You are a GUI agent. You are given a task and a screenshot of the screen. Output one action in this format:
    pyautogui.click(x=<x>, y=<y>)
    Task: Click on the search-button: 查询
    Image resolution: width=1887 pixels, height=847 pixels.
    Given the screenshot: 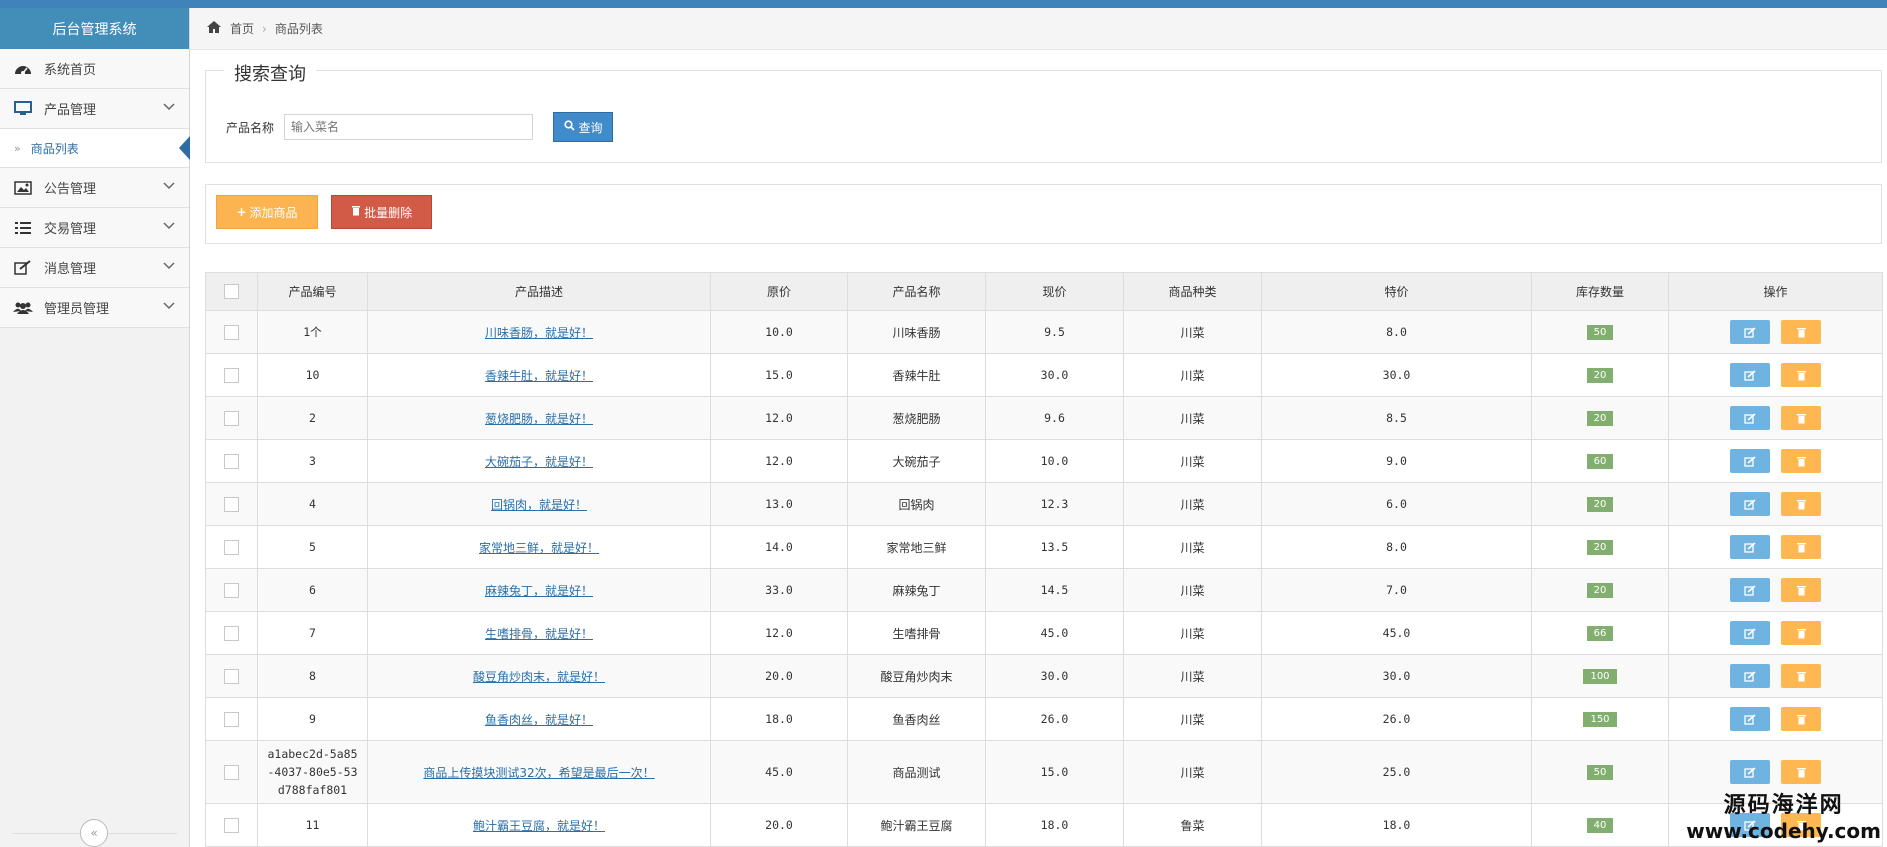 What is the action you would take?
    pyautogui.click(x=583, y=127)
    